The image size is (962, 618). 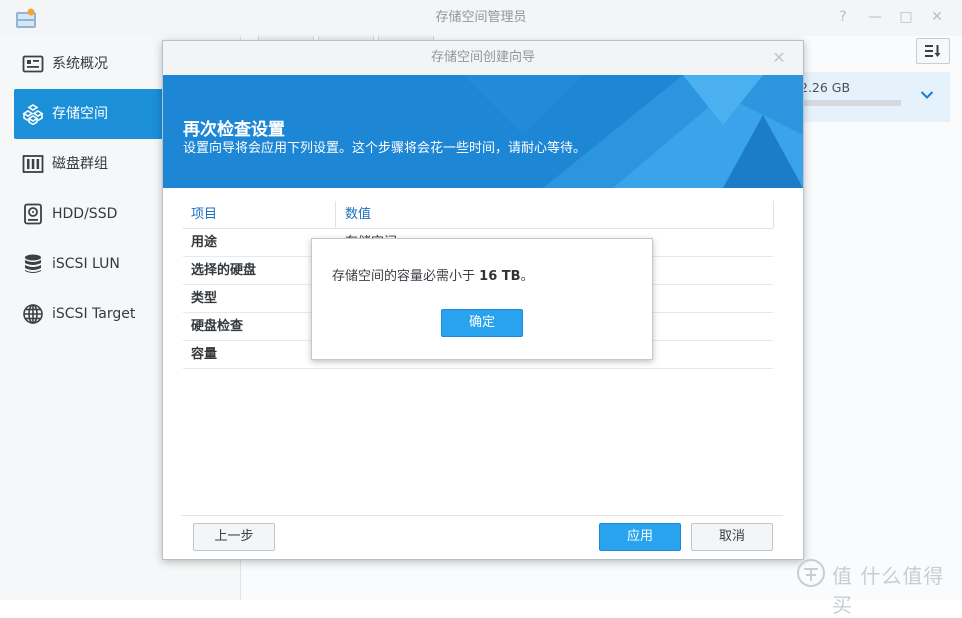 What do you see at coordinates (482, 299) in the screenshot?
I see `alert-dialog: 存储空间的容量必需小于 16 TB。 确定` at bounding box center [482, 299].